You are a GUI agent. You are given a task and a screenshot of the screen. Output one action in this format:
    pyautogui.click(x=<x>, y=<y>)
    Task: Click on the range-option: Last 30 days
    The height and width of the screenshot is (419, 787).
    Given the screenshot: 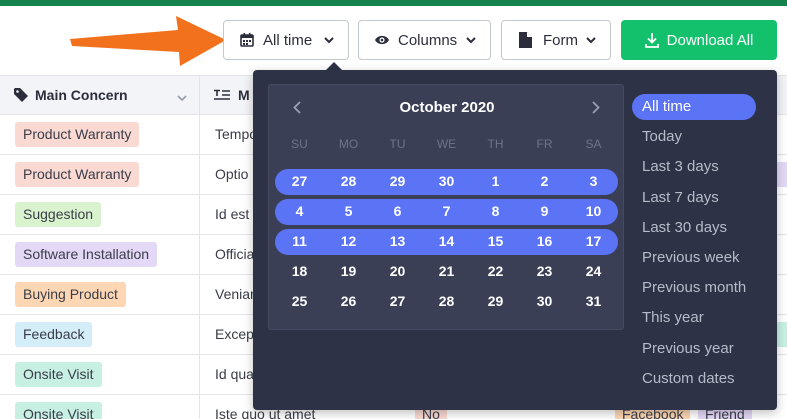 What is the action you would take?
    pyautogui.click(x=694, y=228)
    